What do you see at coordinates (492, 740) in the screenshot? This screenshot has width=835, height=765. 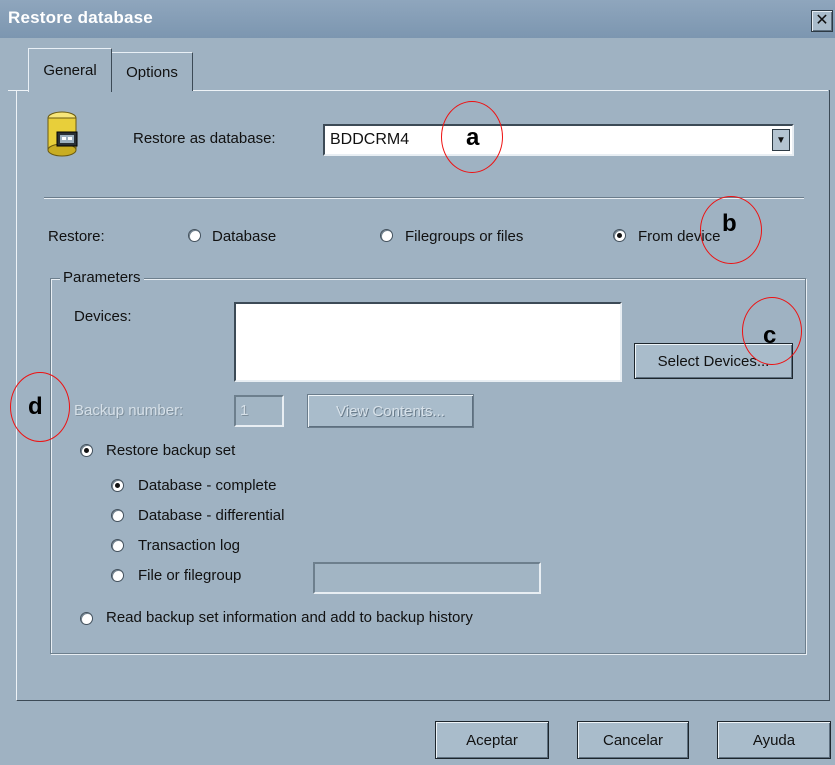 I see `ok-button: Aceptar` at bounding box center [492, 740].